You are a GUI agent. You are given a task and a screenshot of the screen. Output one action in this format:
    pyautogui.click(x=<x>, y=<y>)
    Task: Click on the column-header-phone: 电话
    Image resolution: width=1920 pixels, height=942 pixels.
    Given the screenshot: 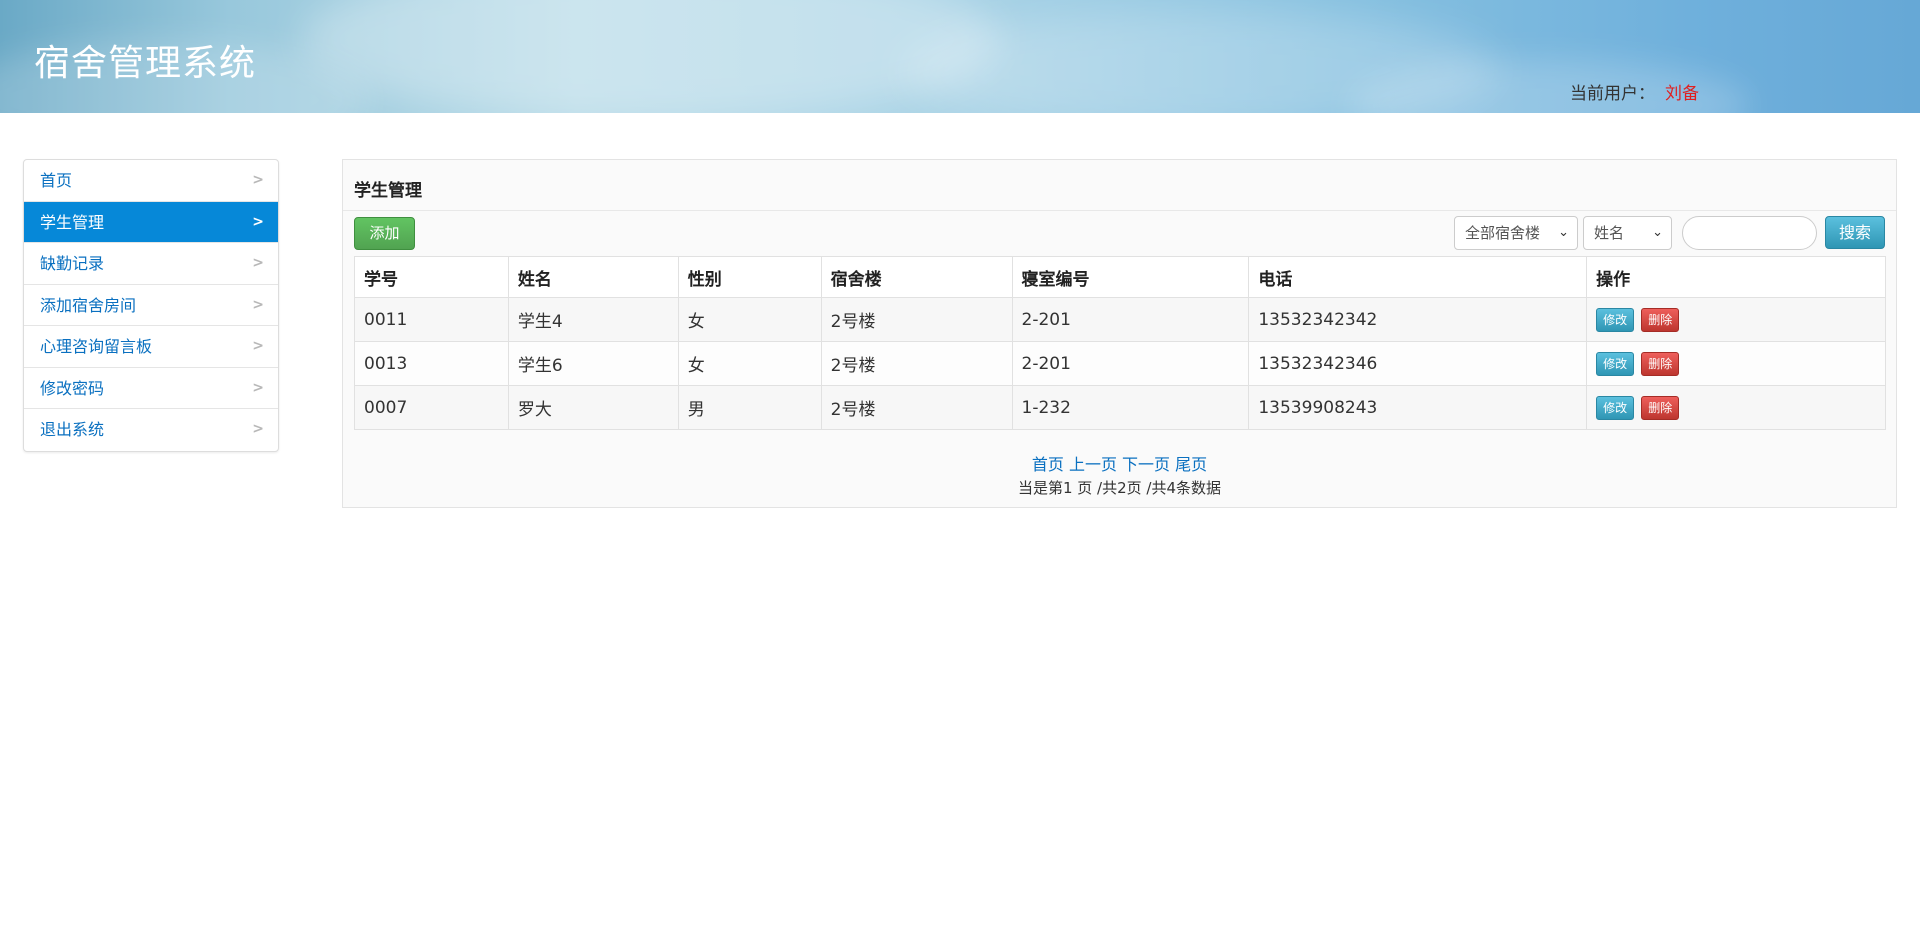 What is the action you would take?
    pyautogui.click(x=1418, y=277)
    